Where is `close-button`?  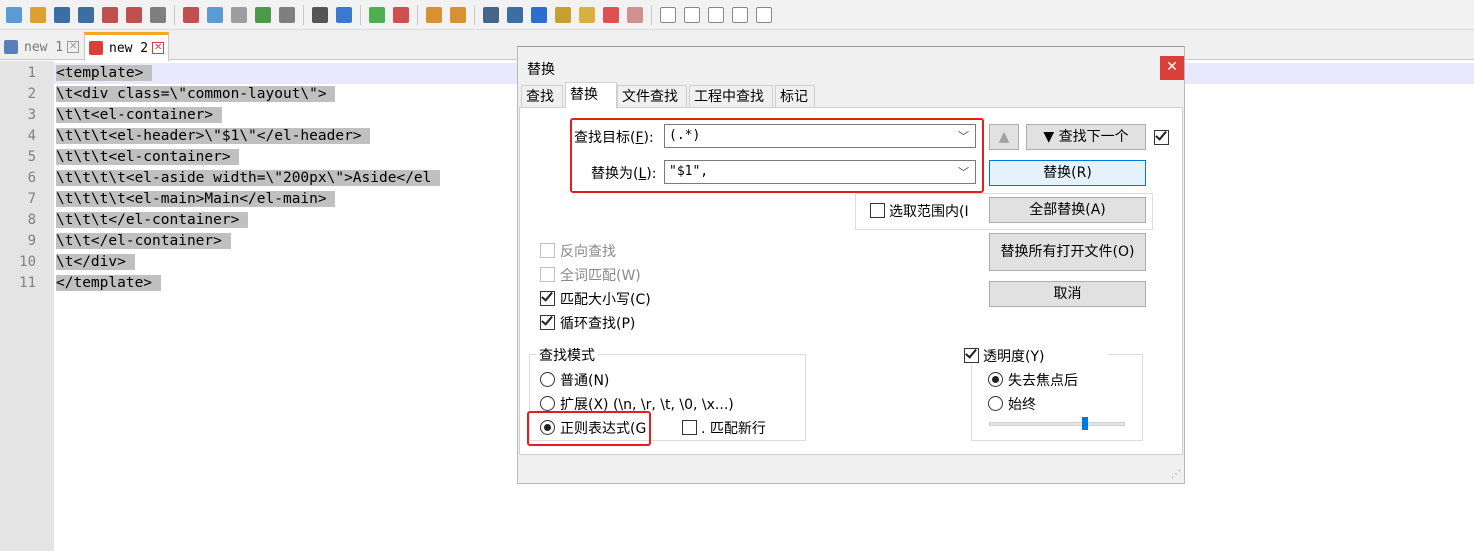
close-button is located at coordinates (110, 15).